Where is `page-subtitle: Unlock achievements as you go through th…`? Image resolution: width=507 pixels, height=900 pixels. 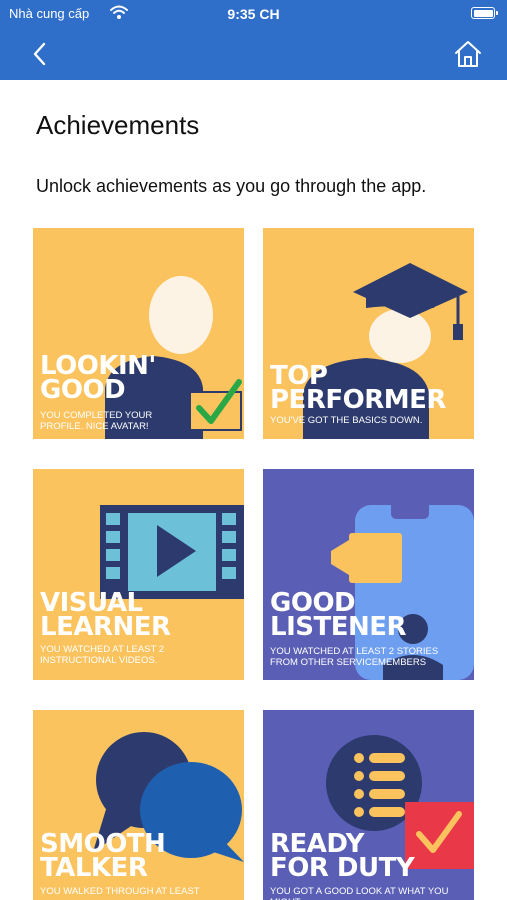
page-subtitle: Unlock achievements as you go through th… is located at coordinates (231, 186).